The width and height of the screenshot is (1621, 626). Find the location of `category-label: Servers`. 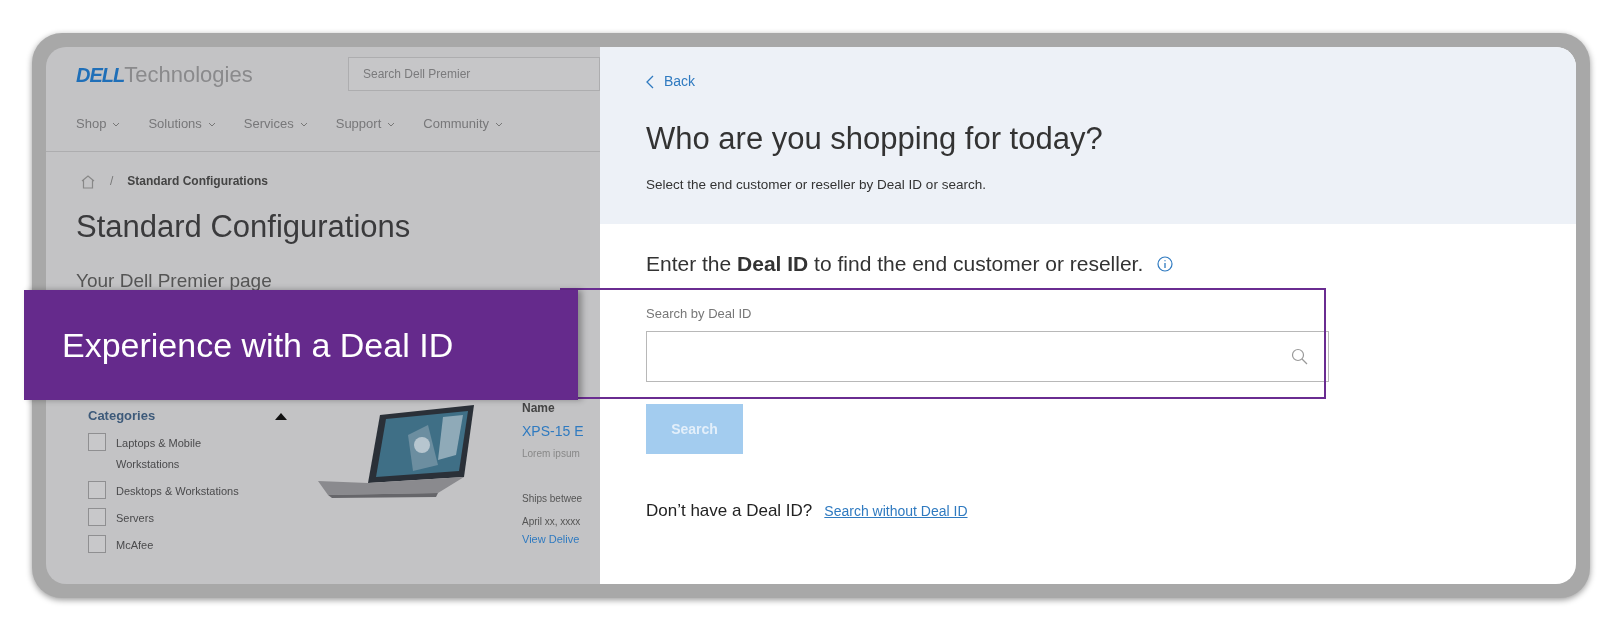

category-label: Servers is located at coordinates (135, 518).